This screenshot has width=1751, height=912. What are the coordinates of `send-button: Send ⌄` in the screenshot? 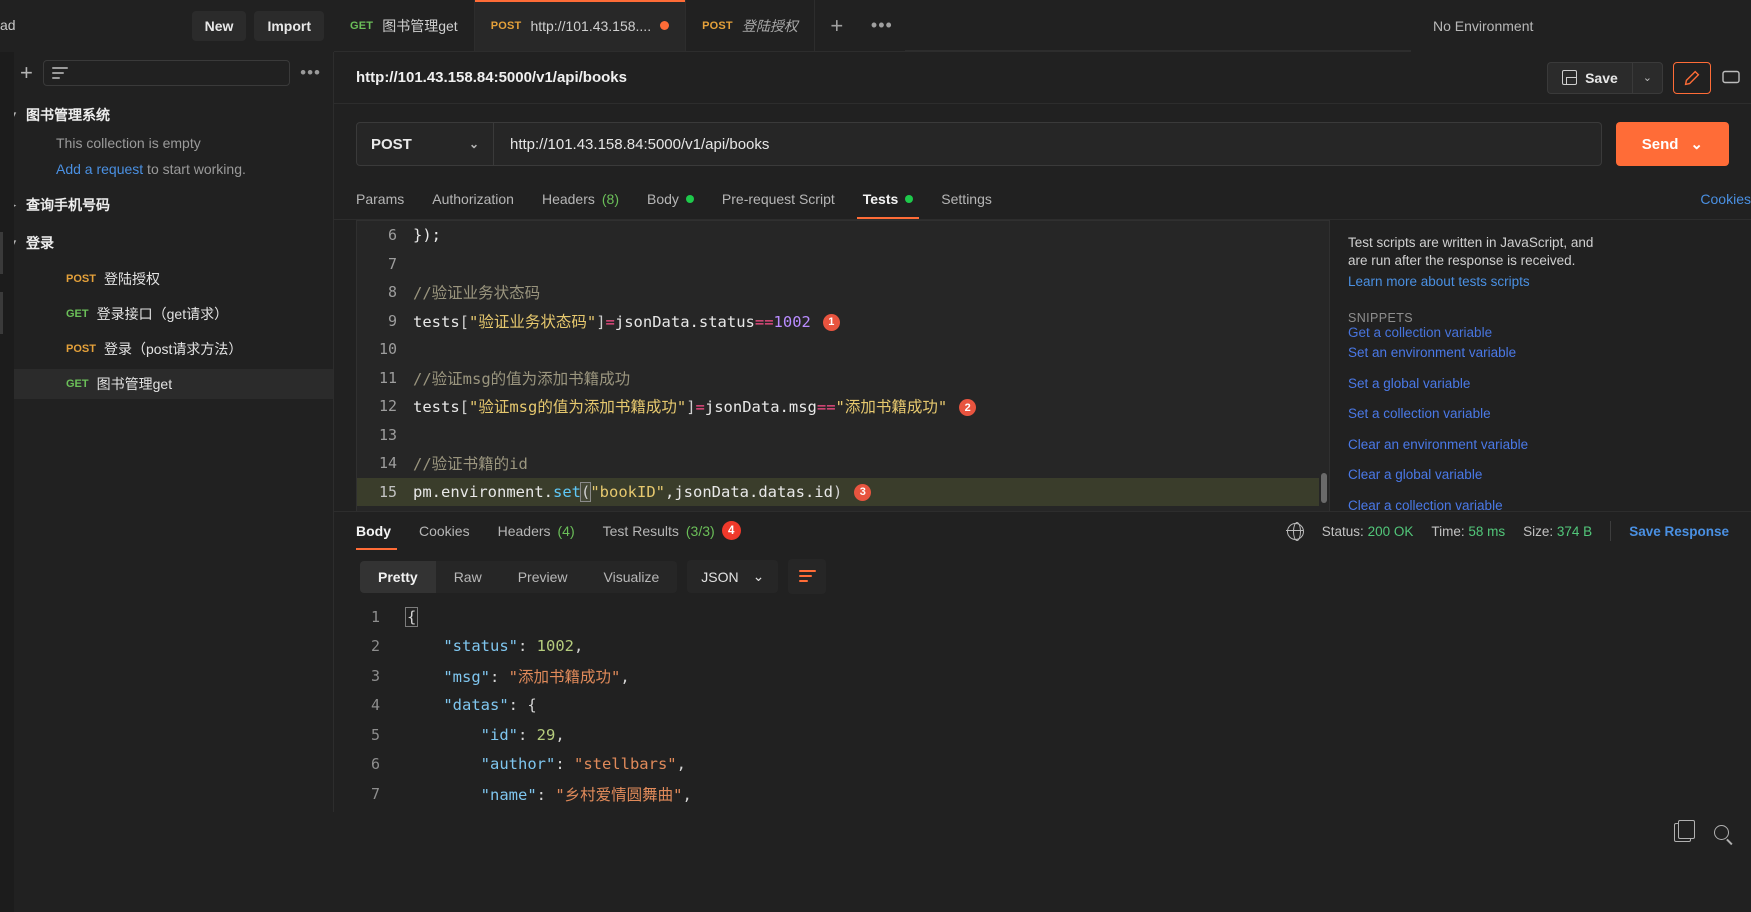 It's located at (1672, 144).